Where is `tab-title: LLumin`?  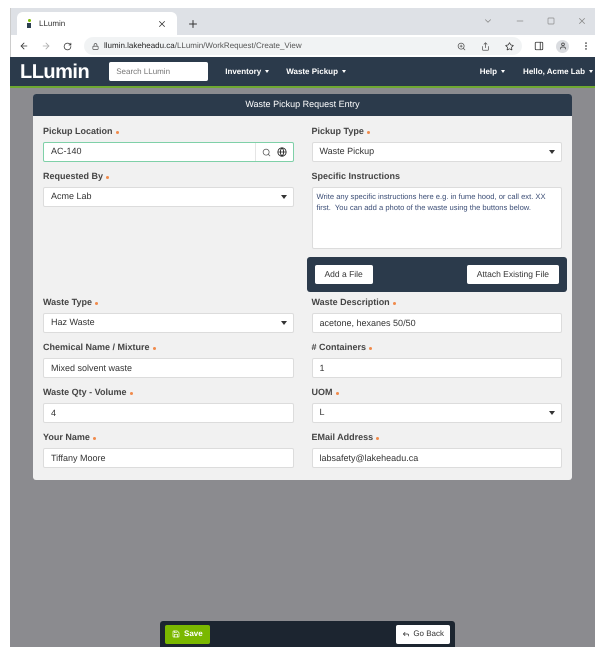
tab-title: LLumin is located at coordinates (52, 24).